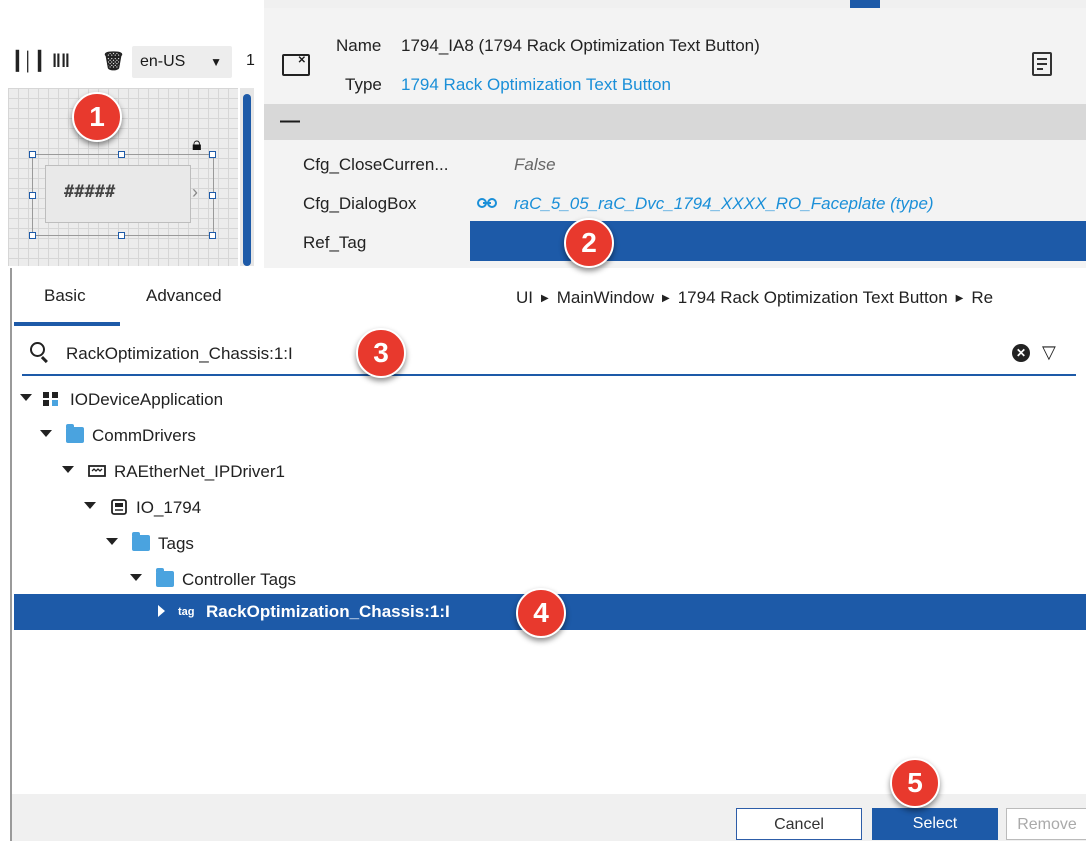 The image size is (1086, 841). I want to click on callout-badge: 5, so click(915, 783).